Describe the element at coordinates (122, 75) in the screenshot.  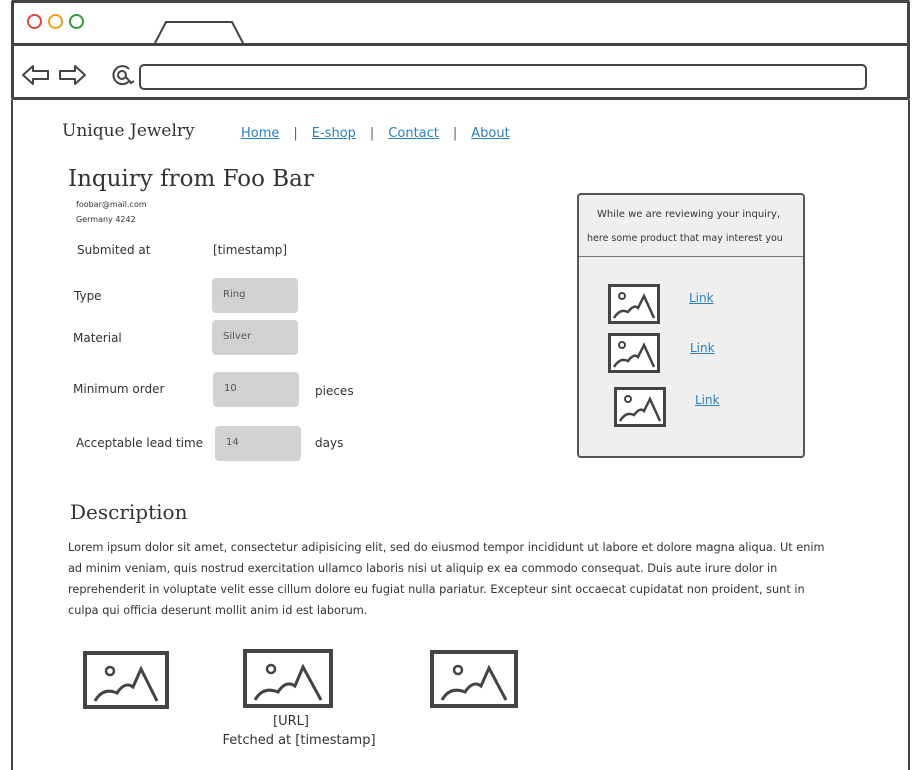
I see `reload-icon` at that location.